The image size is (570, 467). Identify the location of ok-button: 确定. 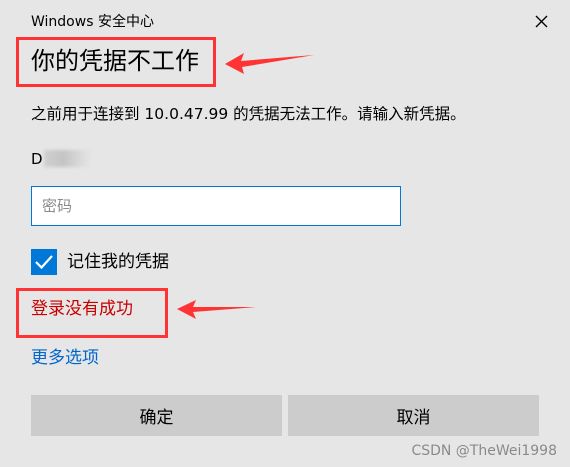
(156, 415).